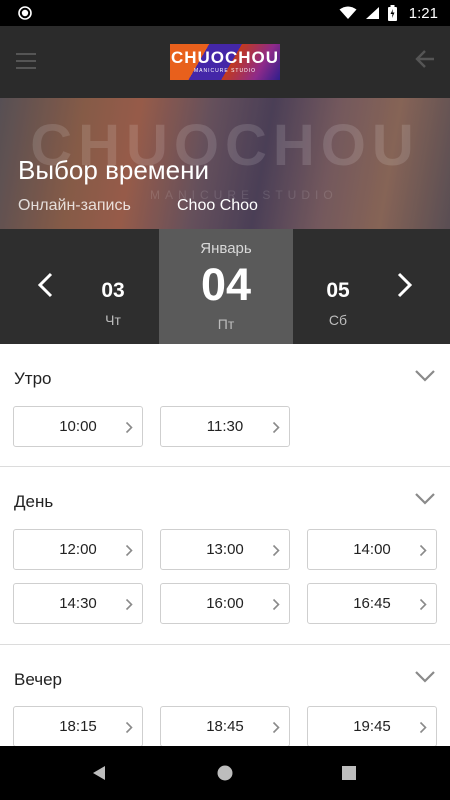 This screenshot has height=800, width=450. What do you see at coordinates (392, 13) in the screenshot?
I see `battery-icon` at bounding box center [392, 13].